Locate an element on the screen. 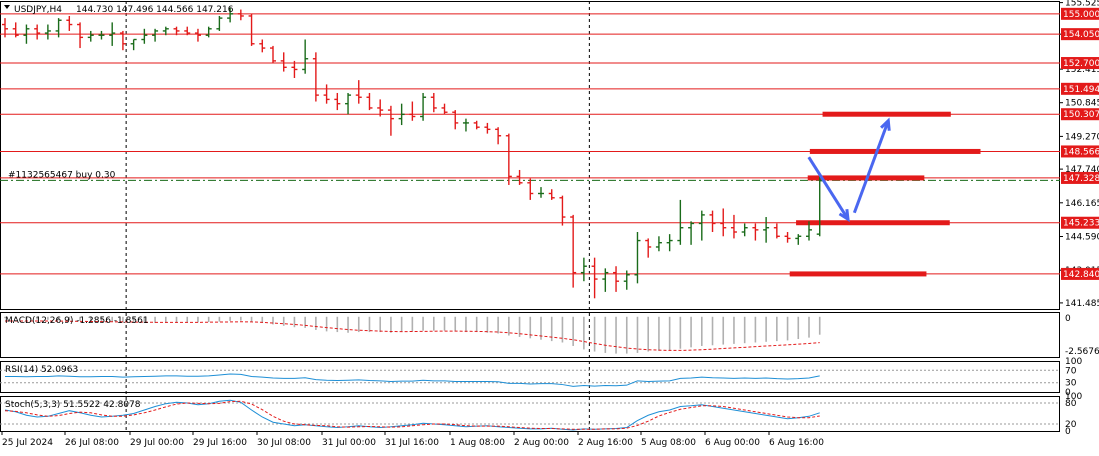 This screenshot has width=1099, height=456. price-tick-label-7: 144.590 is located at coordinates (1082, 237).